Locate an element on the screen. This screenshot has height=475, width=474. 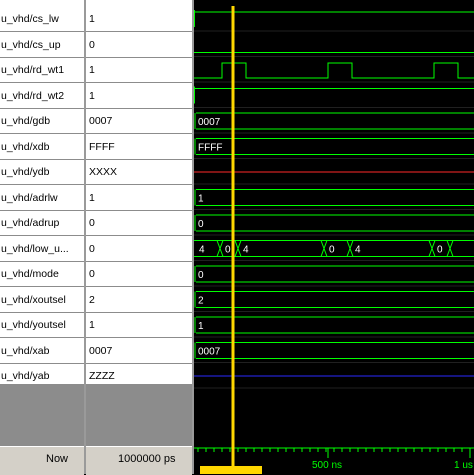
signal-name: u_vhd/youtsel is located at coordinates (33, 325).